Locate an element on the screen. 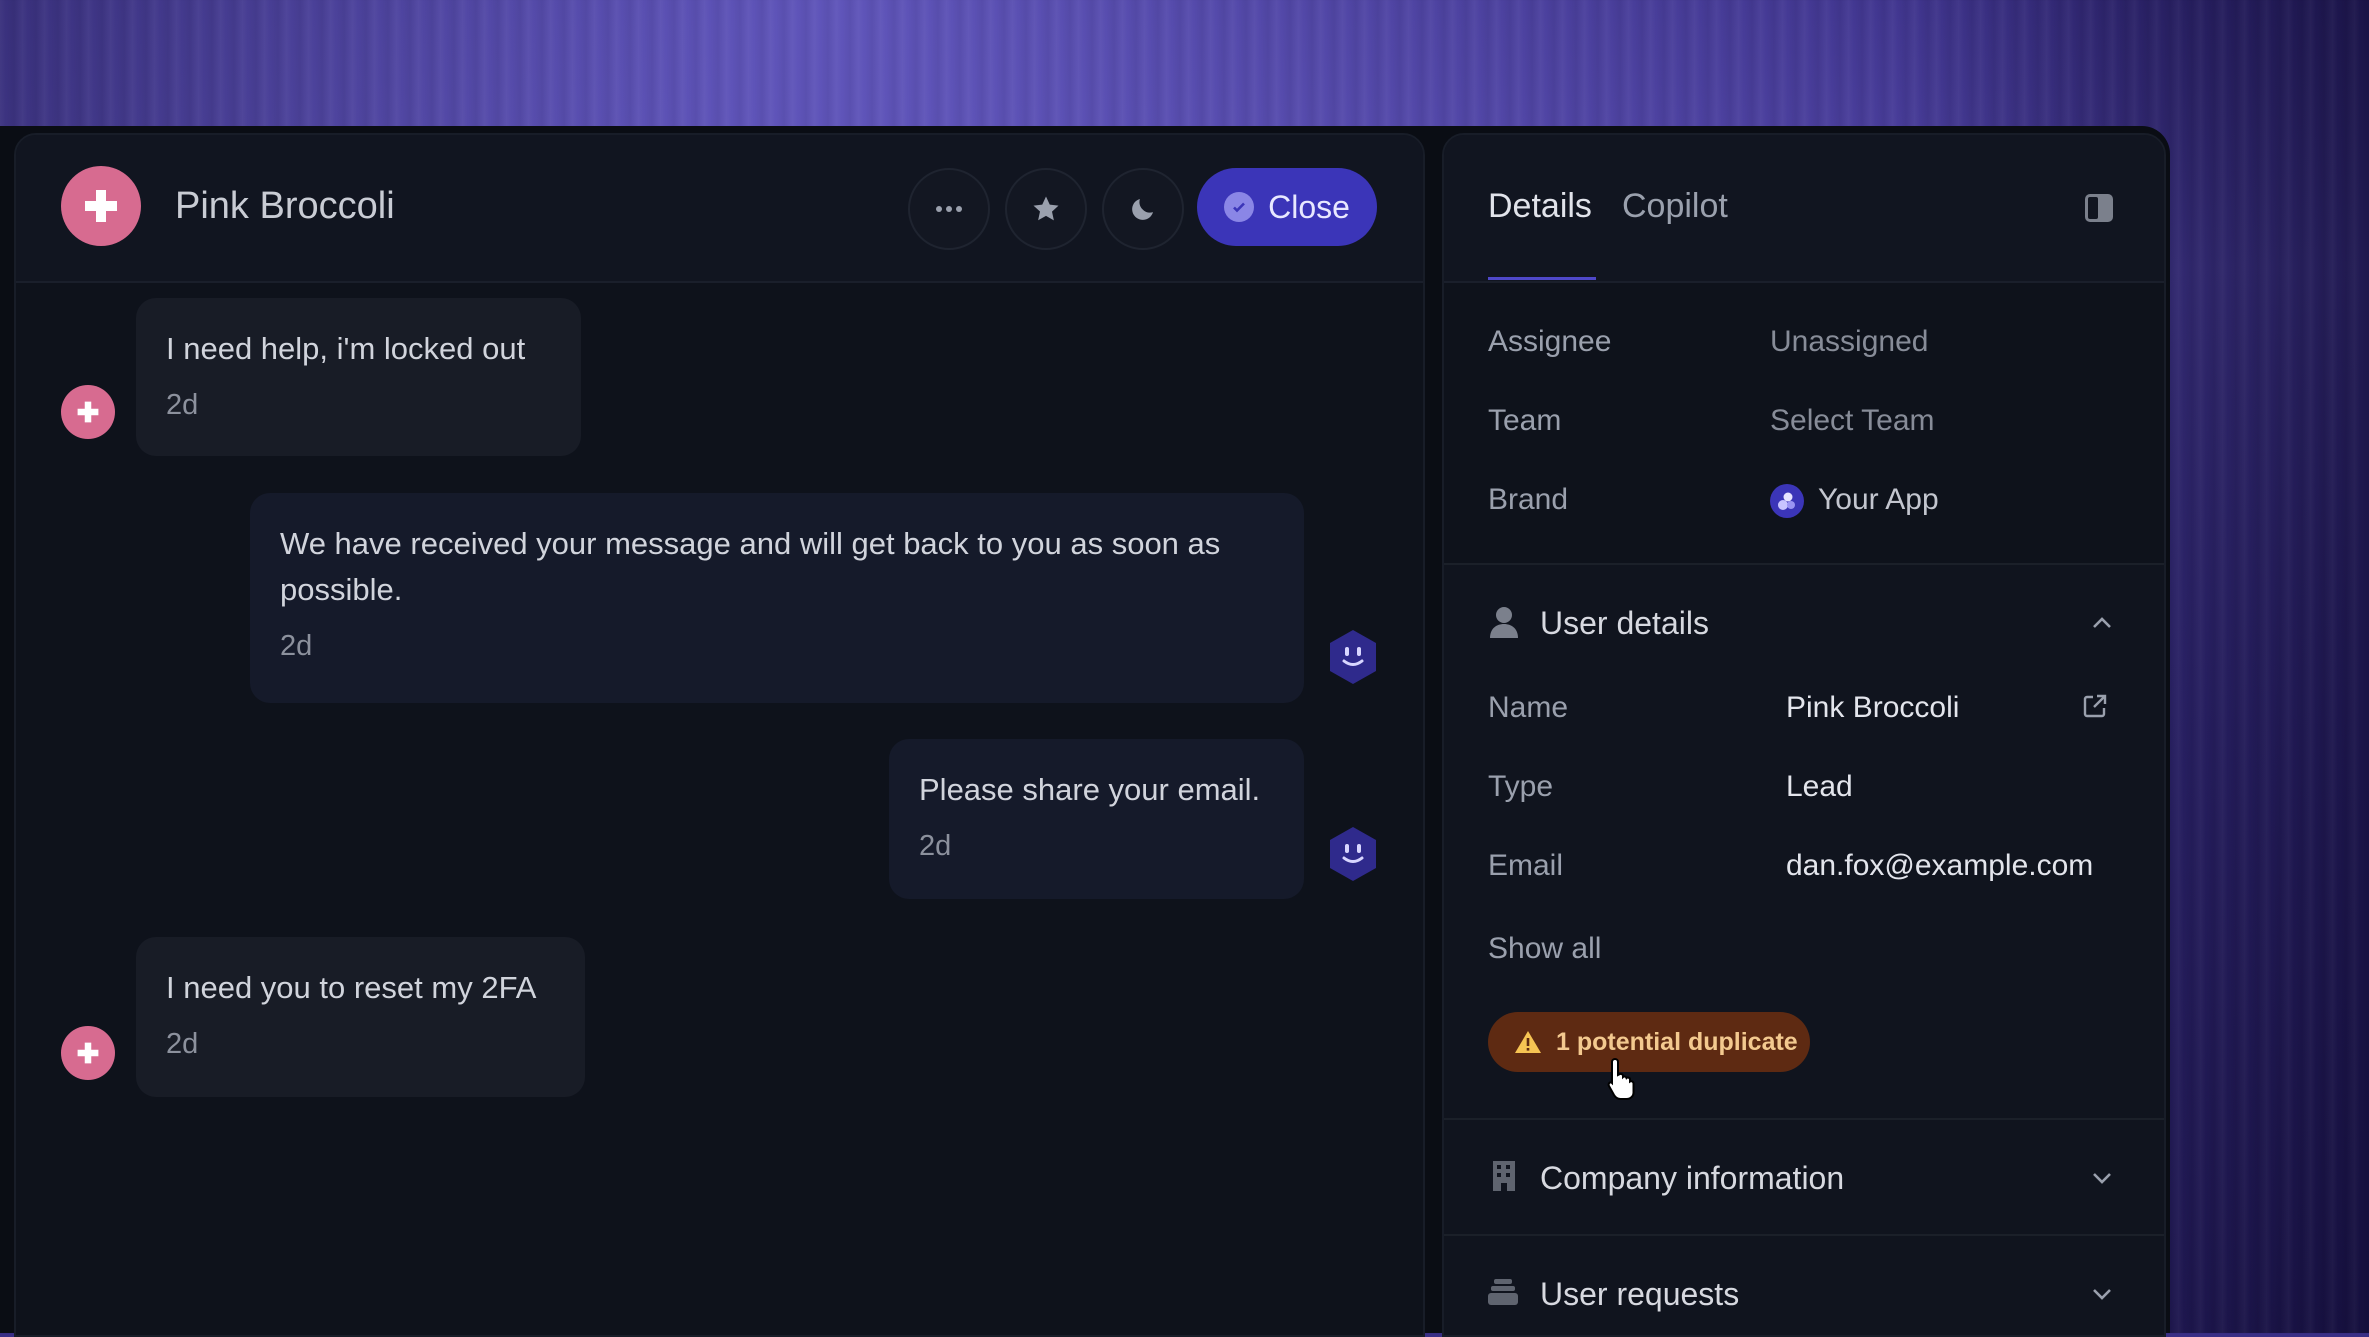 The height and width of the screenshot is (1337, 2369). message-bubble: Please share your email. 2d is located at coordinates (1096, 819).